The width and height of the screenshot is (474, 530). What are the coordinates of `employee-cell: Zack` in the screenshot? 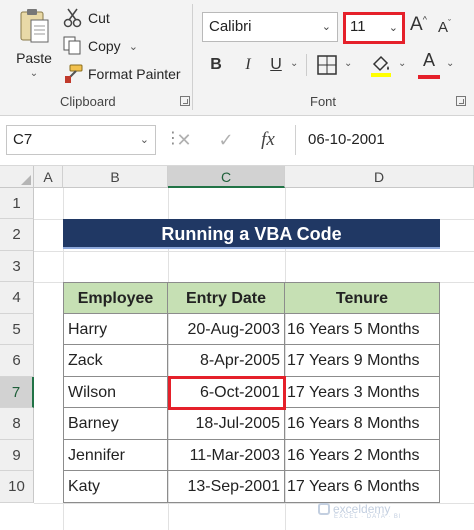 It's located at (115, 361).